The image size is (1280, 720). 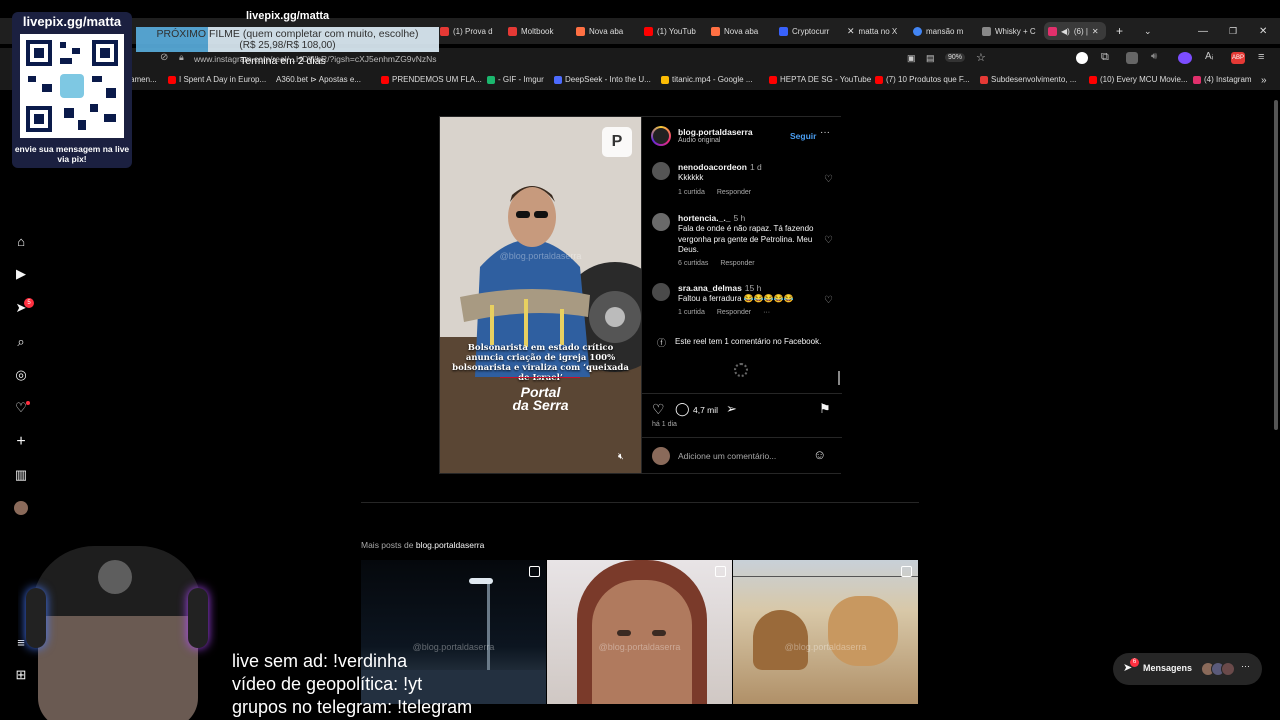 What do you see at coordinates (1245, 666) in the screenshot?
I see `more-icon: ···` at bounding box center [1245, 666].